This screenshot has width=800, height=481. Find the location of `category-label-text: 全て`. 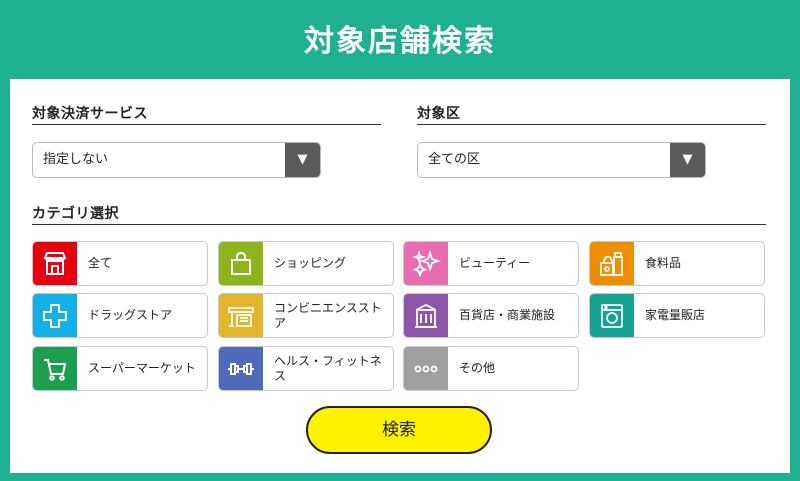

category-label-text: 全て is located at coordinates (100, 263).